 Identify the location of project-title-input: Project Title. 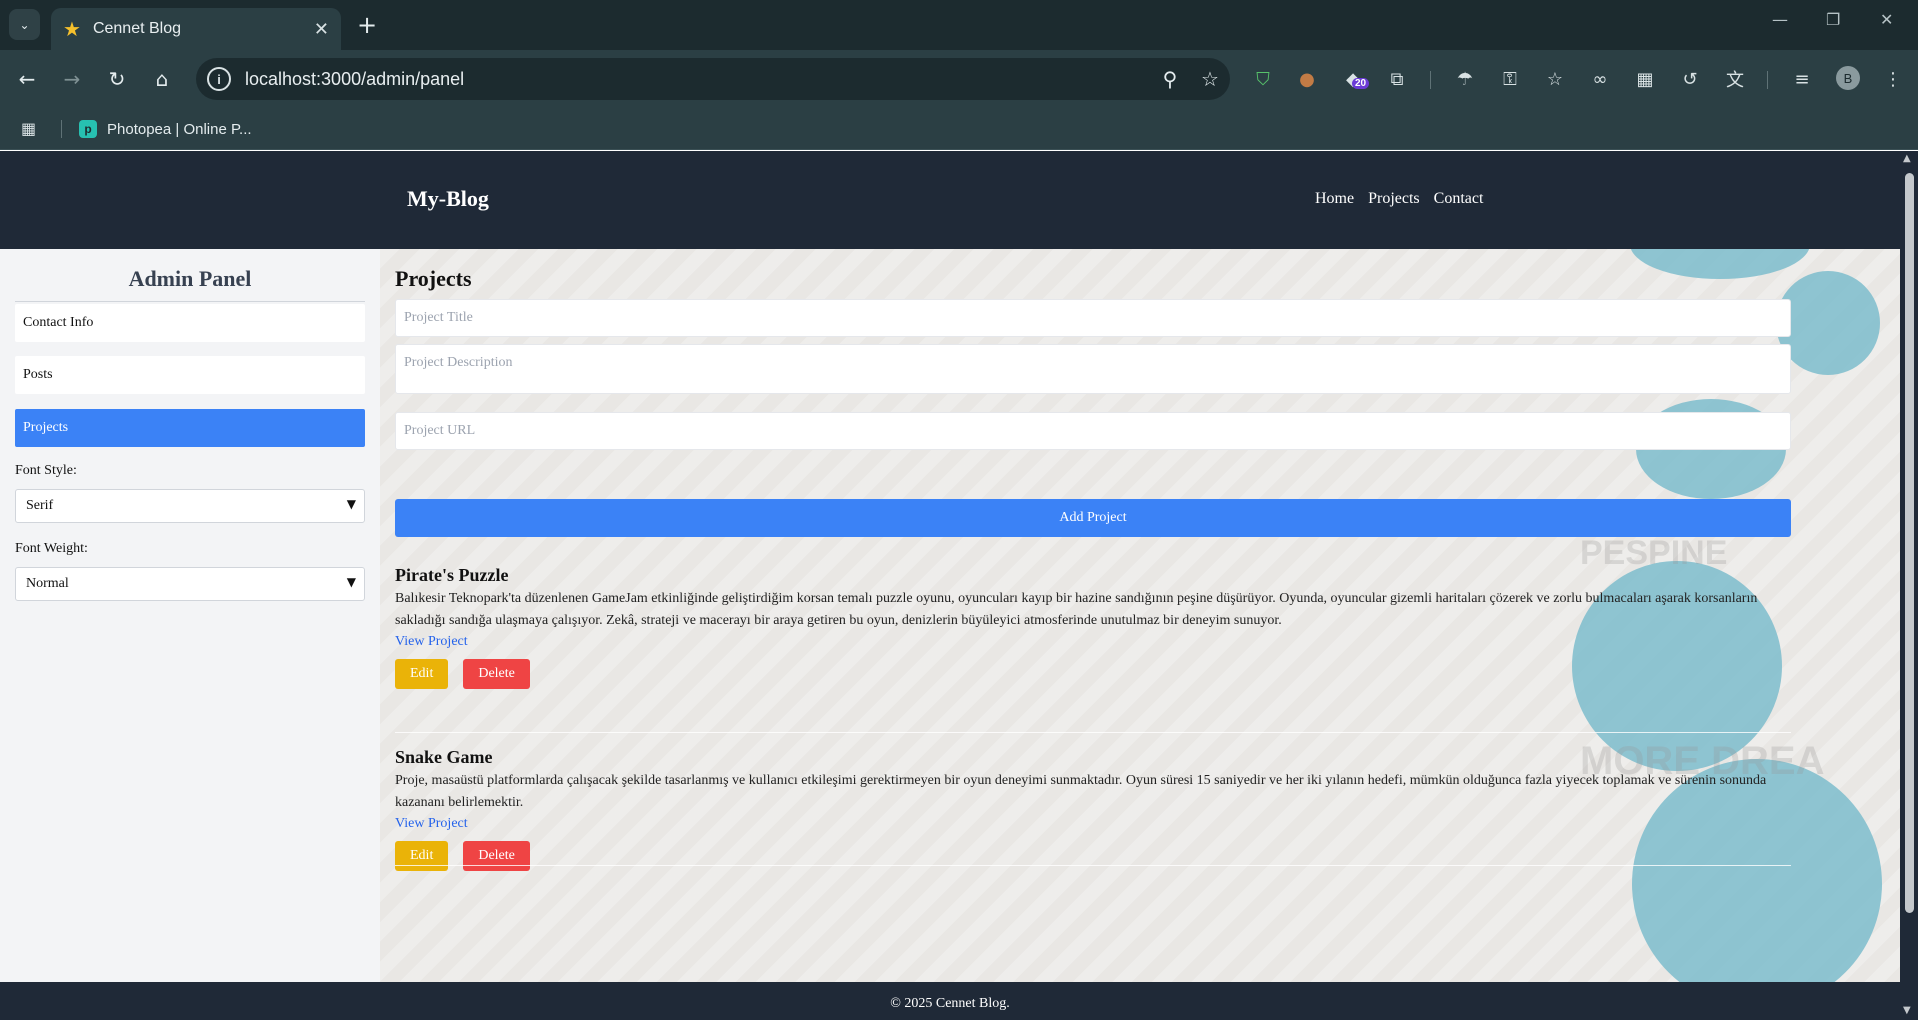
(1093, 318).